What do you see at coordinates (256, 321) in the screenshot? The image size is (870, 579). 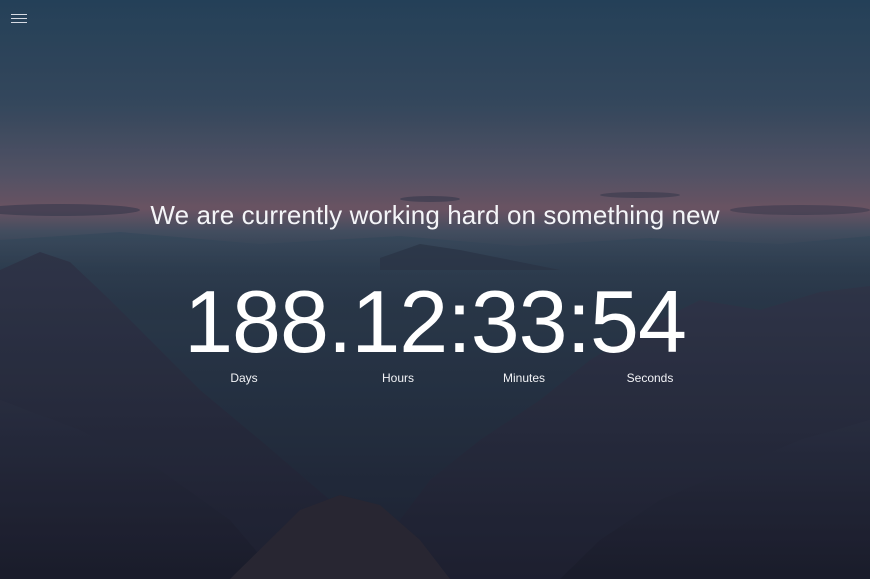 I see `countdown-days: 188` at bounding box center [256, 321].